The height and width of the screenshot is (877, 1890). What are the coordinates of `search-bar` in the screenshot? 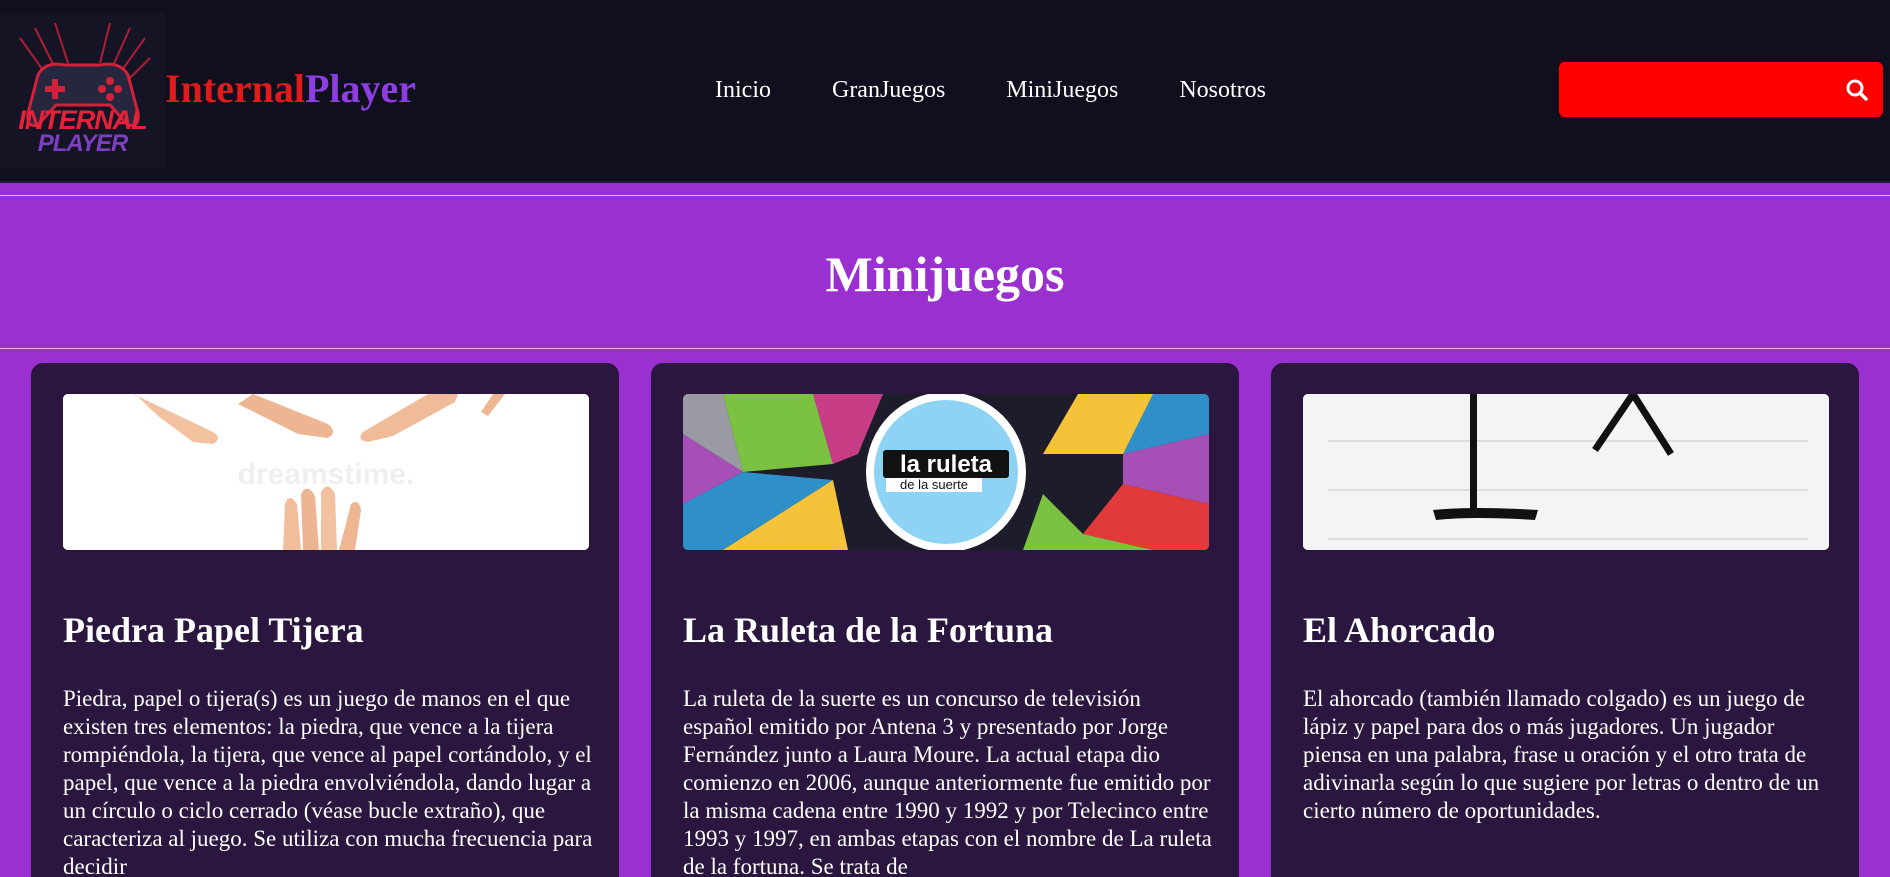 It's located at (1721, 89).